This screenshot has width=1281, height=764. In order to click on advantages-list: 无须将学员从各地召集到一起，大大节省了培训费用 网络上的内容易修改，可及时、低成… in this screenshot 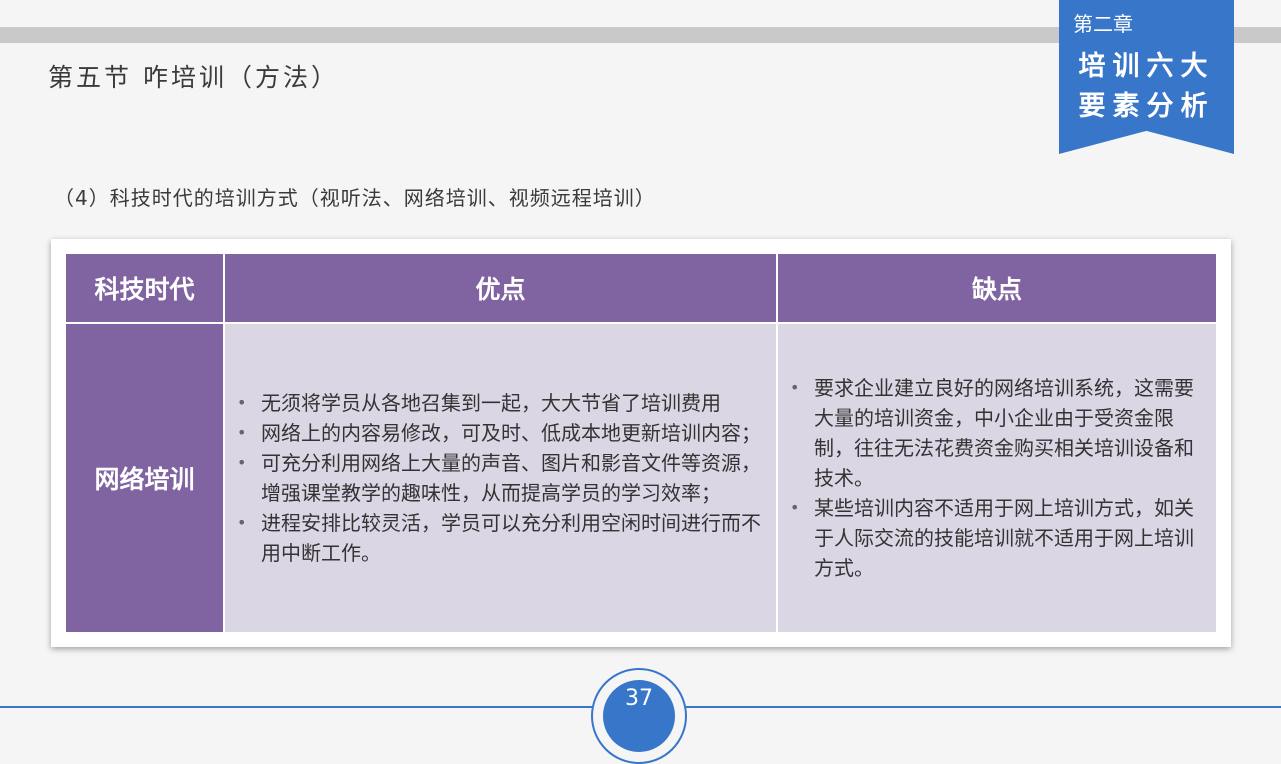, I will do `click(500, 478)`.